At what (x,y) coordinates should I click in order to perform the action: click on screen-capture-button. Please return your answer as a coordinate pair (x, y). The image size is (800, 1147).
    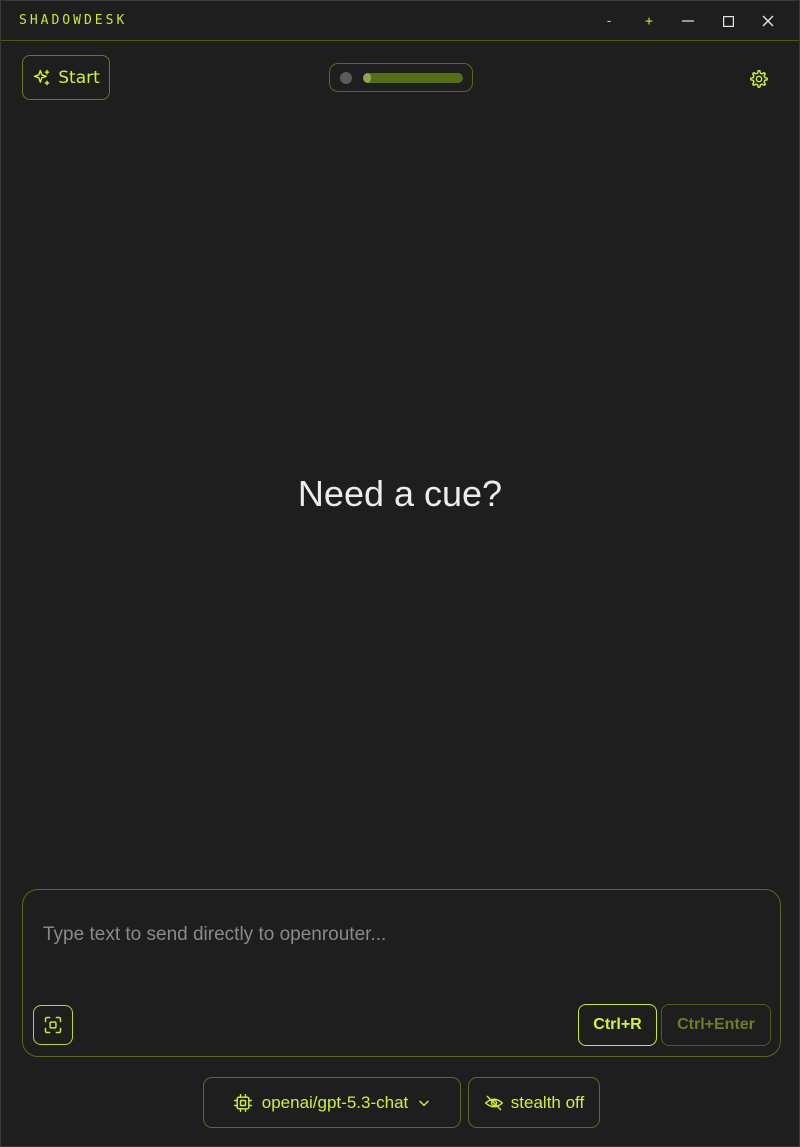
    Looking at the image, I should click on (53, 1025).